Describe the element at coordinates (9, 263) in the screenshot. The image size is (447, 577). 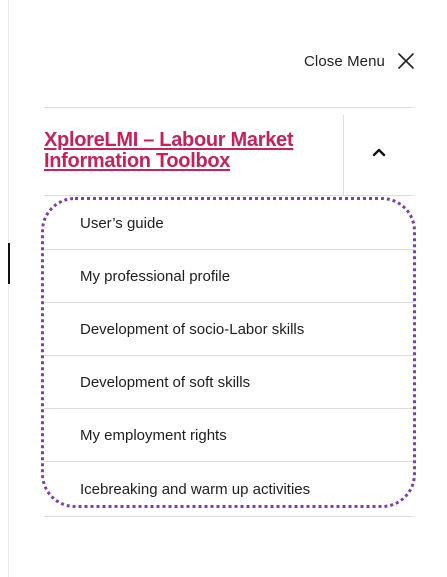
I see `focus-indicator` at that location.